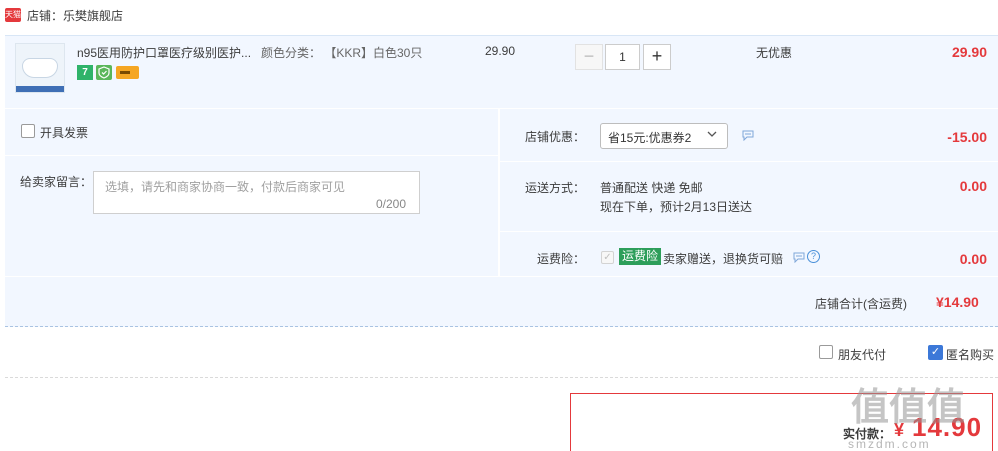  I want to click on coupon-selected-value: 省15元:优惠券2, so click(650, 138).